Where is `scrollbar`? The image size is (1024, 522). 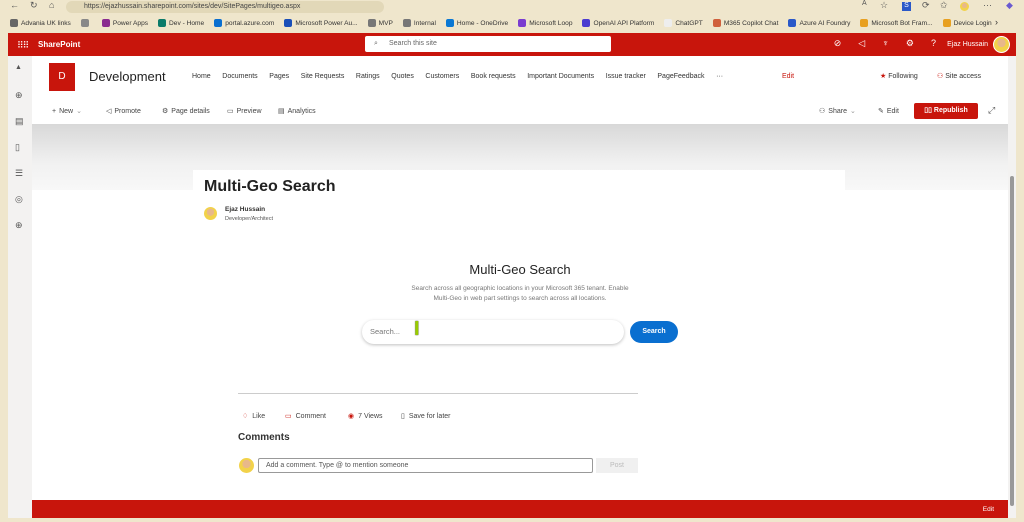 scrollbar is located at coordinates (1012, 287).